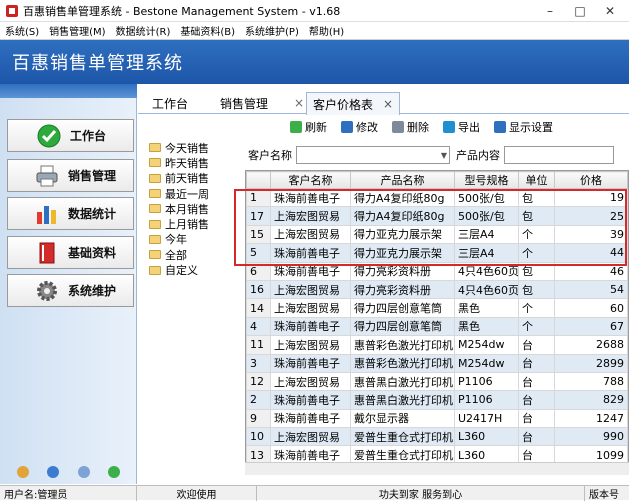 This screenshot has width=629, height=501. Describe the element at coordinates (70, 135) in the screenshot. I see `nav-workbench-button: 工作台` at that location.